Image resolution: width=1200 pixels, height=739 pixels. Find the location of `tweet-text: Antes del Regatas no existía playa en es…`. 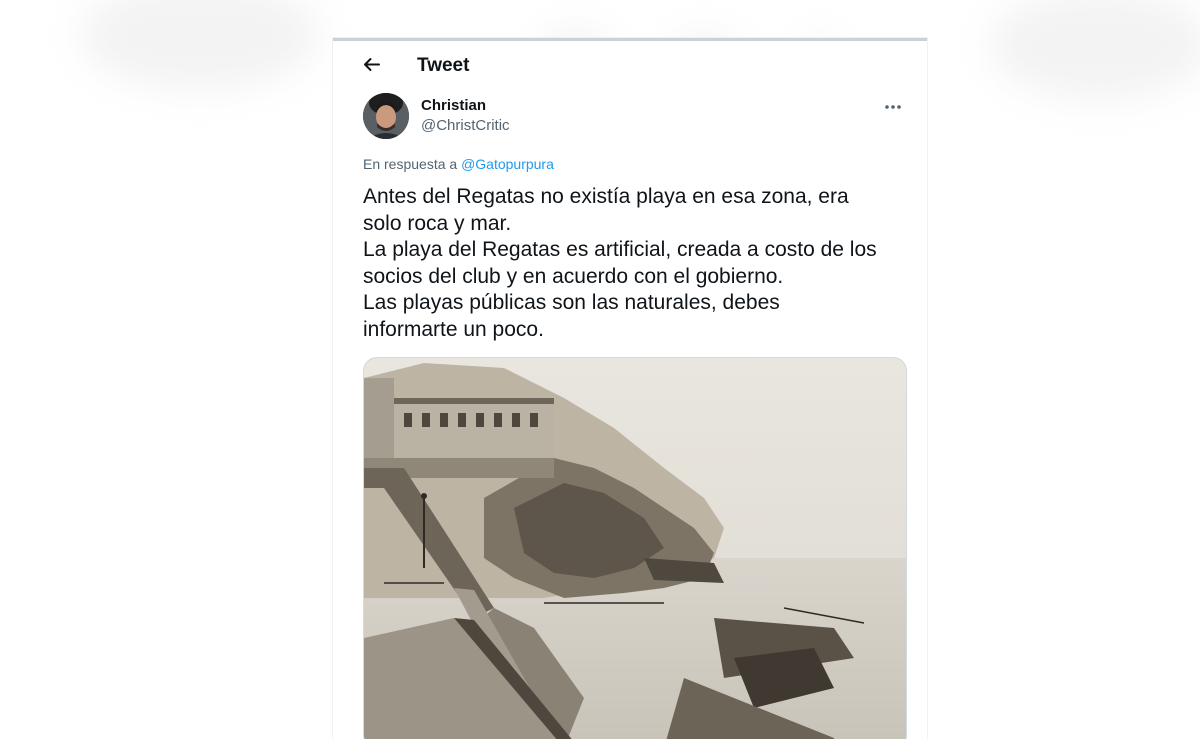

tweet-text: Antes del Regatas no existía playa en es… is located at coordinates (620, 263).